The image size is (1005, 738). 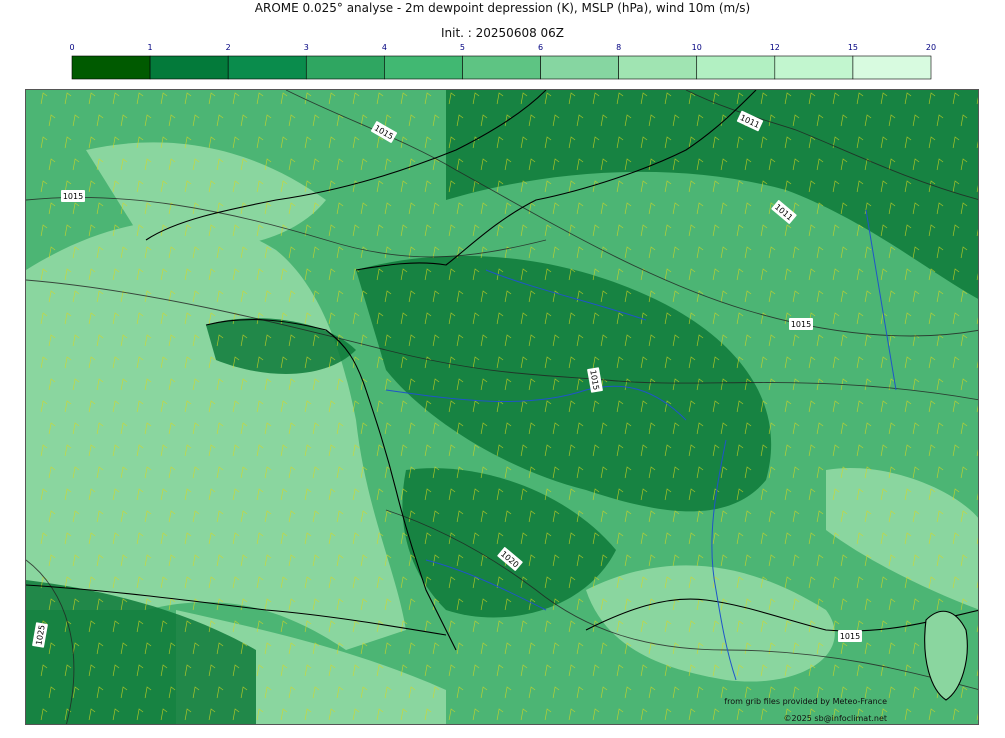 What do you see at coordinates (150, 47) in the screenshot?
I see `colorbar-tick-label: 1` at bounding box center [150, 47].